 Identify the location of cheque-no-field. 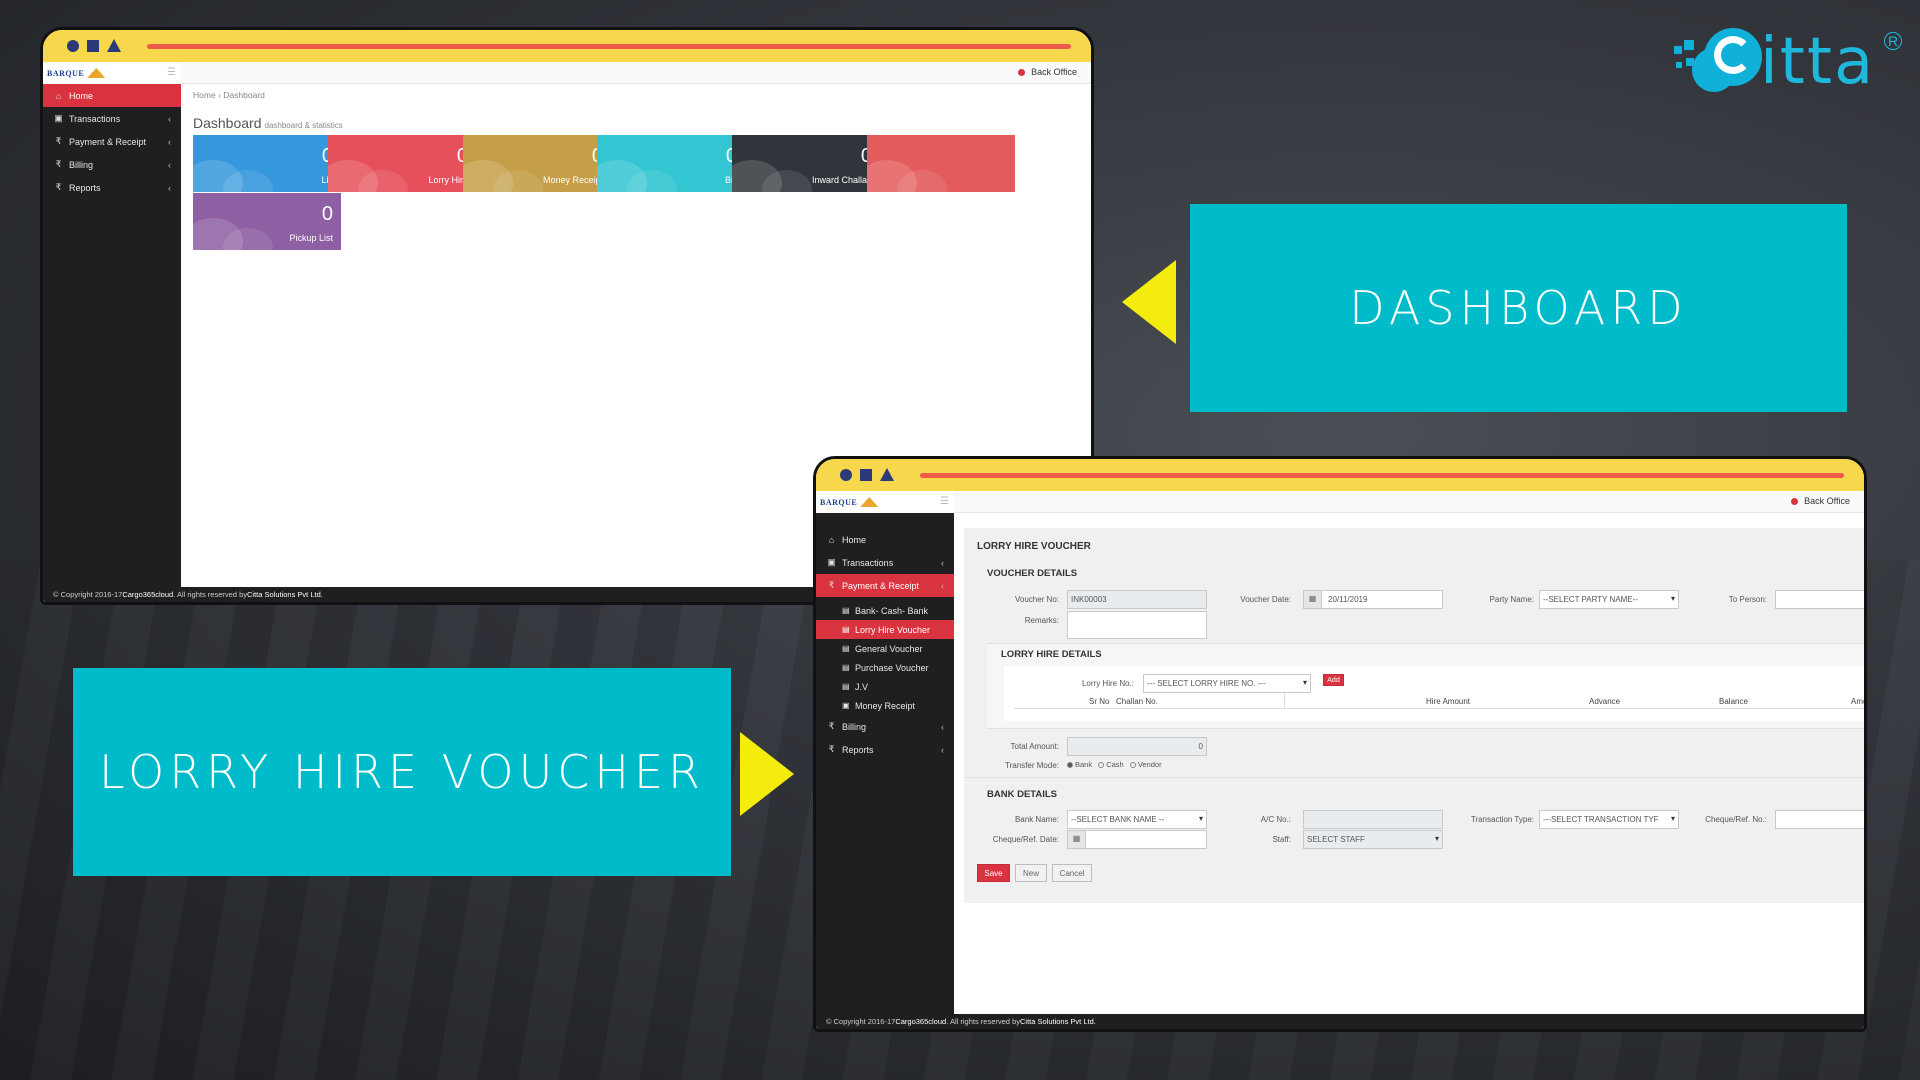
(1819, 819).